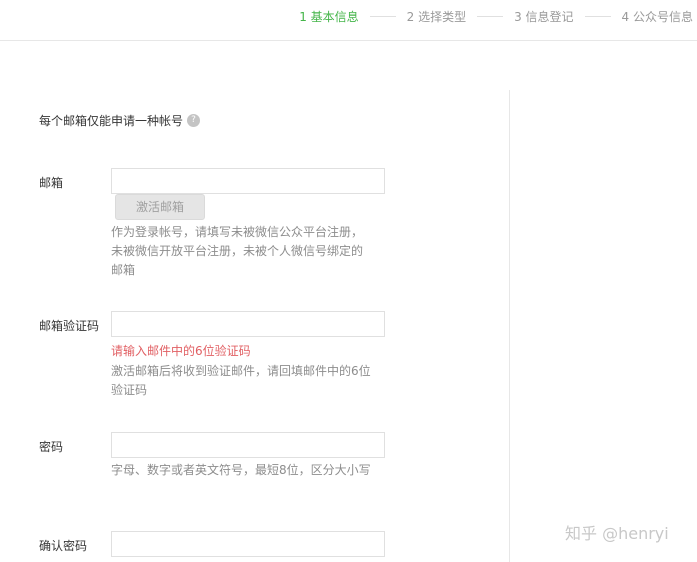  Describe the element at coordinates (657, 17) in the screenshot. I see `step-account-info: 4 公众号信息` at that location.